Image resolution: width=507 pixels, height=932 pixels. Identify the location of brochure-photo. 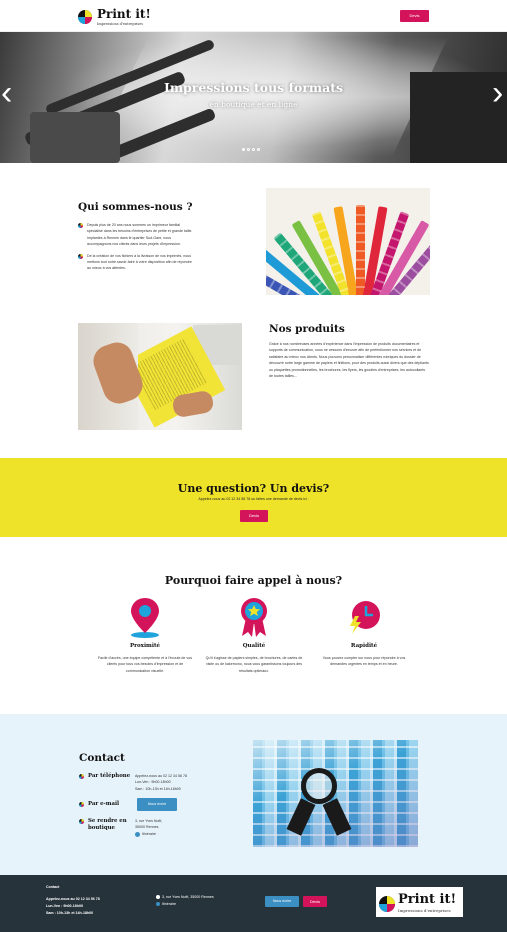
(160, 376).